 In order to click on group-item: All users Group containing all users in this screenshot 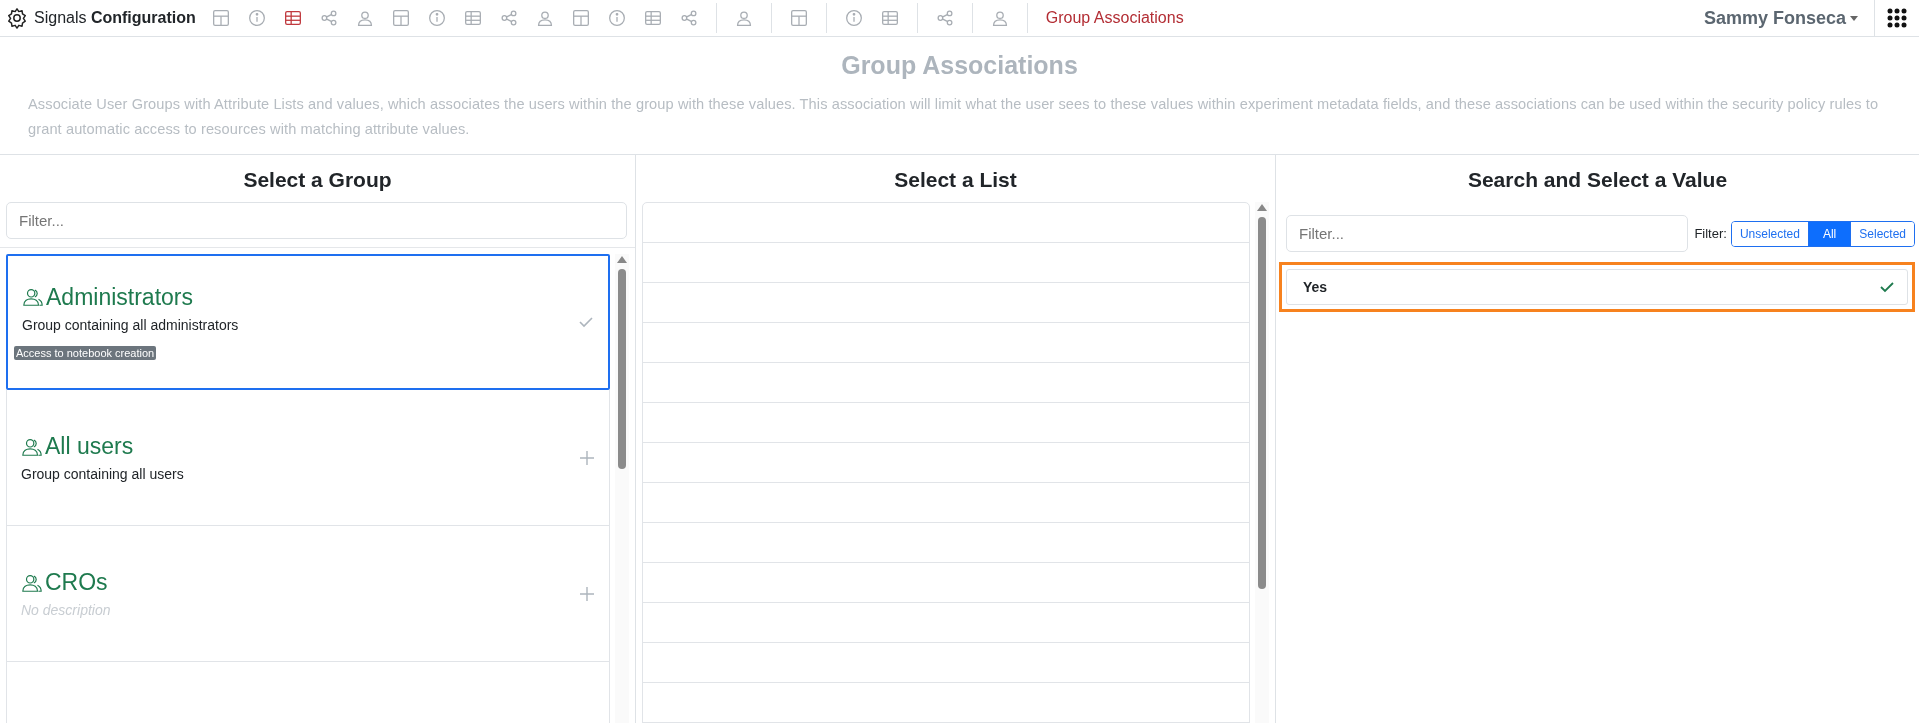, I will do `click(308, 458)`.